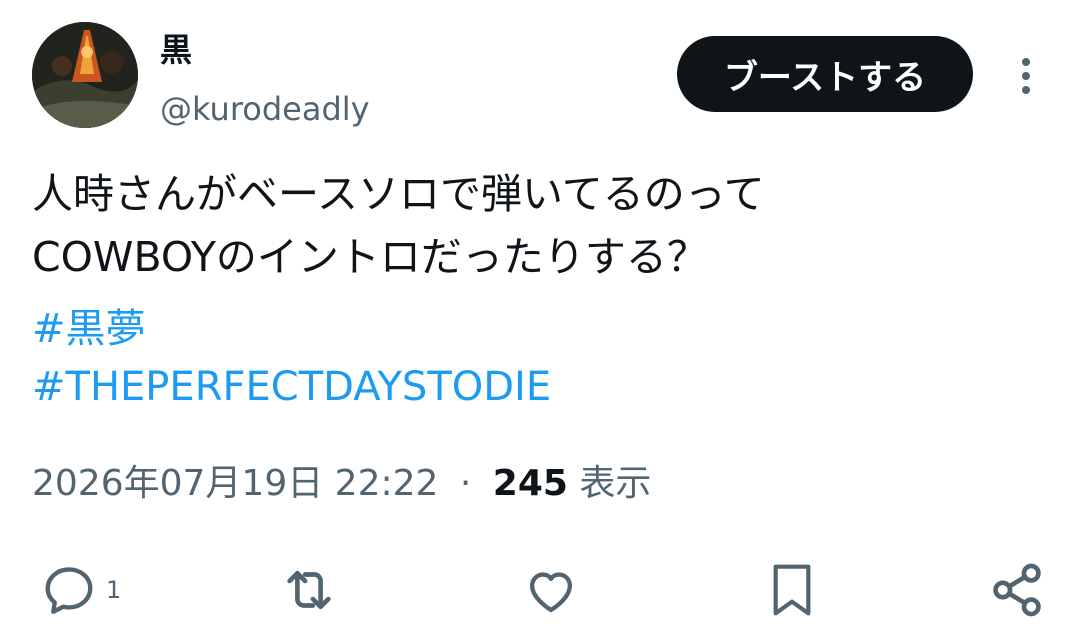  I want to click on heart-icon, so click(551, 592).